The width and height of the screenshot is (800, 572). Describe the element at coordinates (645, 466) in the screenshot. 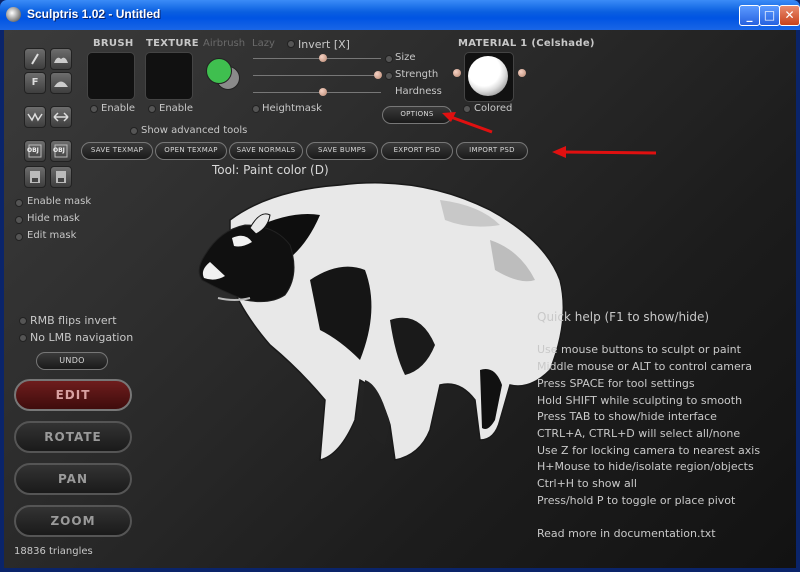

I see `help-line: H+Mouse to hide/isolate region/objects` at that location.